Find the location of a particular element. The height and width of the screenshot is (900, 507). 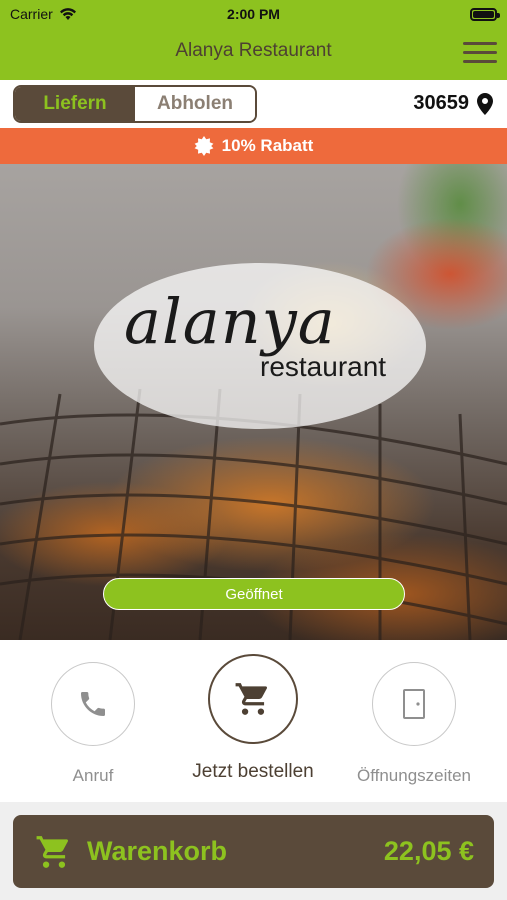

logo-word: restaurant is located at coordinates (323, 366).